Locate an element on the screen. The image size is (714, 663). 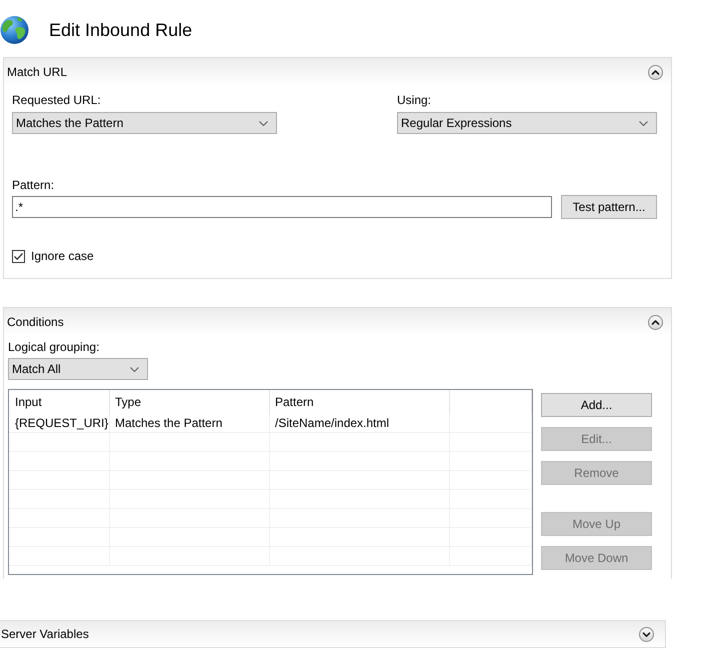
pattern-input: .* is located at coordinates (282, 207).